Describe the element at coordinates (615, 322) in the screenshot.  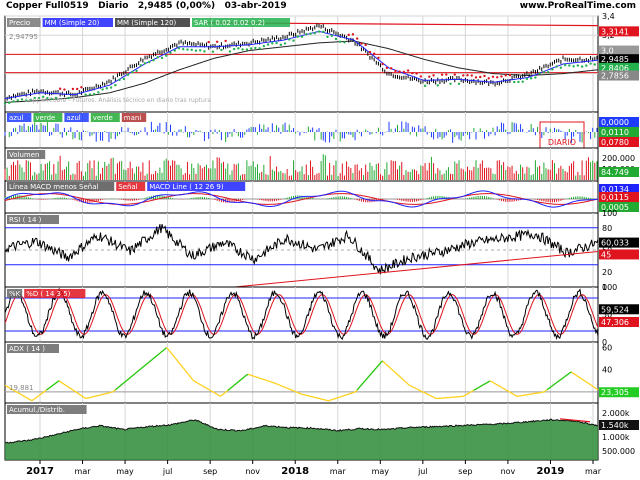
I see `stoch-flag: 47,306` at that location.